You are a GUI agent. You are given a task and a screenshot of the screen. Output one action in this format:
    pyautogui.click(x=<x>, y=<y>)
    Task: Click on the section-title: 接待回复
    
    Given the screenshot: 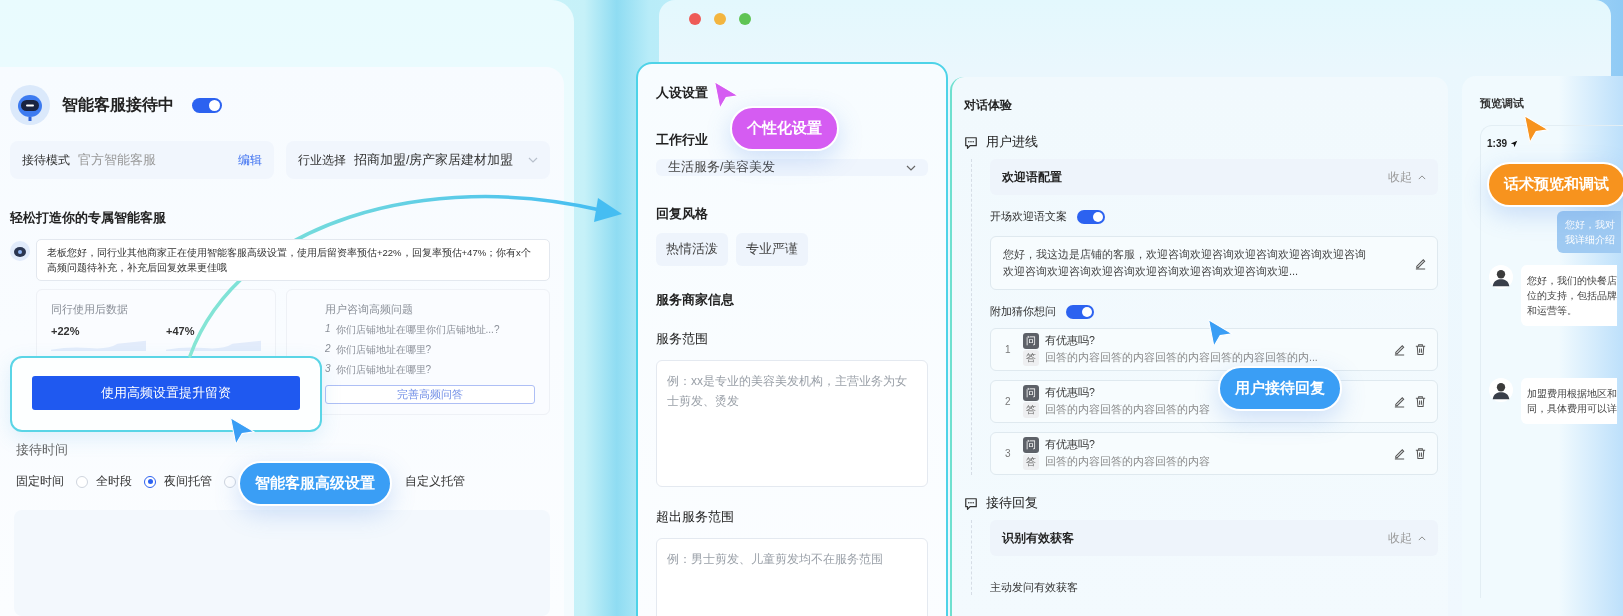 What is the action you would take?
    pyautogui.click(x=1012, y=503)
    